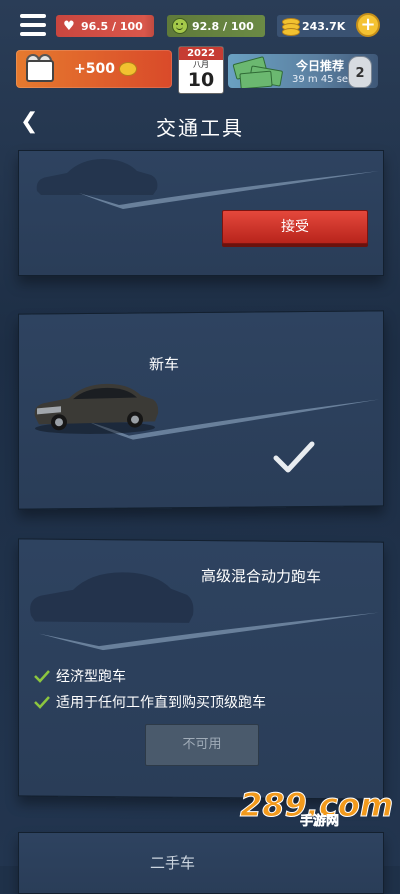 The width and height of the screenshot is (400, 894). I want to click on vehicle-title: 高级混合动力跑车, so click(261, 577).